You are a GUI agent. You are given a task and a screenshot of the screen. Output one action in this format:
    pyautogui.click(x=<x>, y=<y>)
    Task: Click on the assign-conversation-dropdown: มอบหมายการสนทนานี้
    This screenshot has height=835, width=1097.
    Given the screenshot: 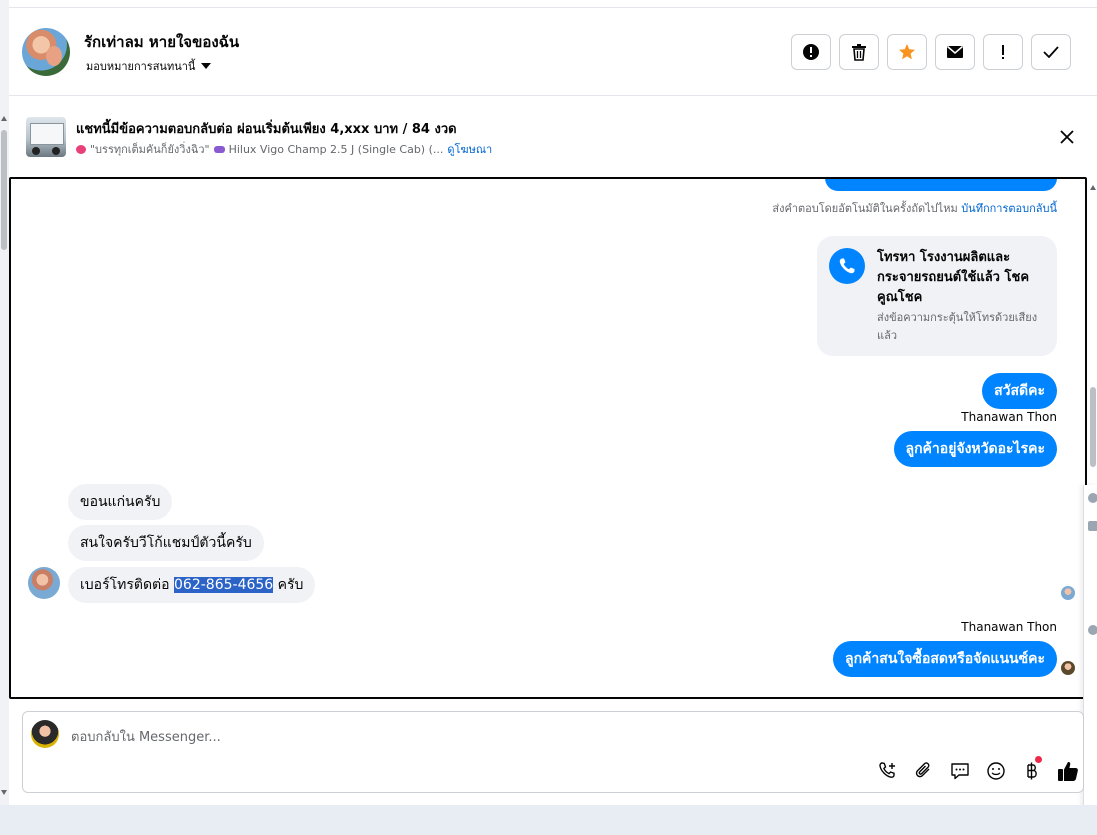 What is the action you would take?
    pyautogui.click(x=149, y=66)
    